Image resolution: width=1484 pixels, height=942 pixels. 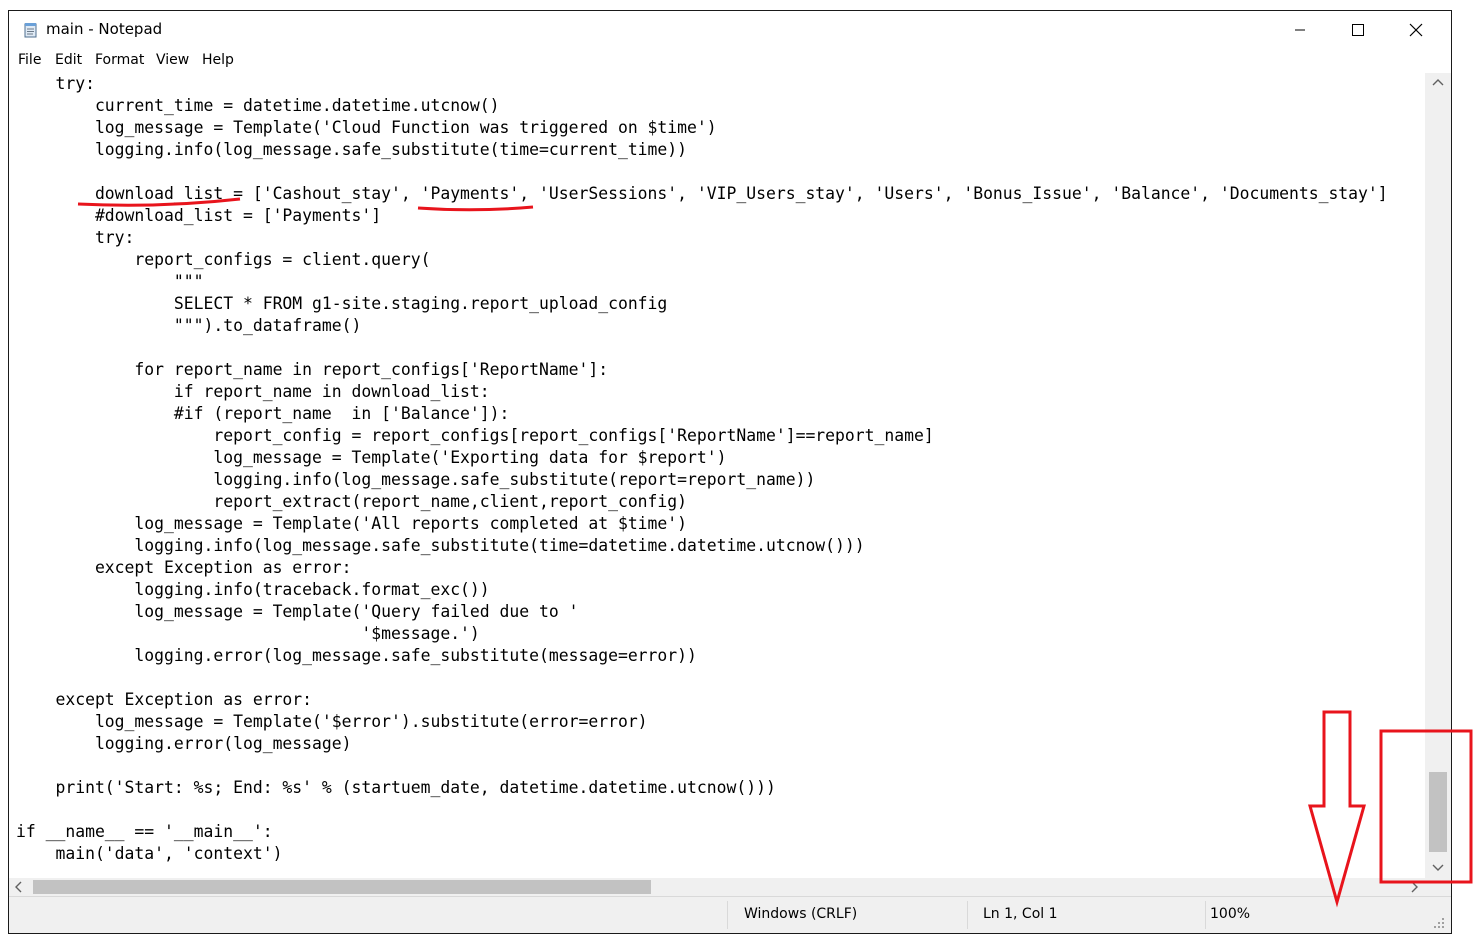 I want to click on arrow-down-annotation, so click(x=1337, y=809).